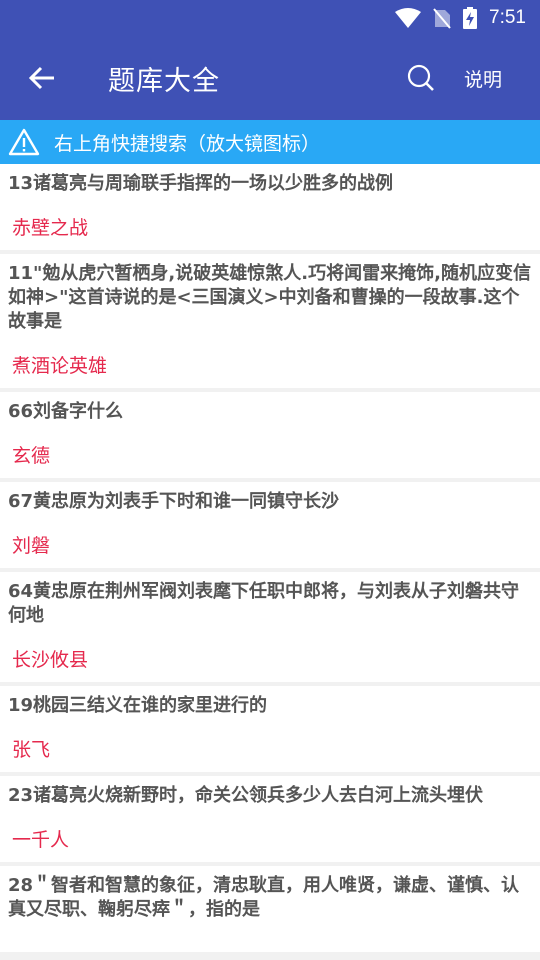  What do you see at coordinates (270, 525) in the screenshot?
I see `question-item: 67黄忠原为刘表手下时和谁一同镇守长沙 刘磐` at bounding box center [270, 525].